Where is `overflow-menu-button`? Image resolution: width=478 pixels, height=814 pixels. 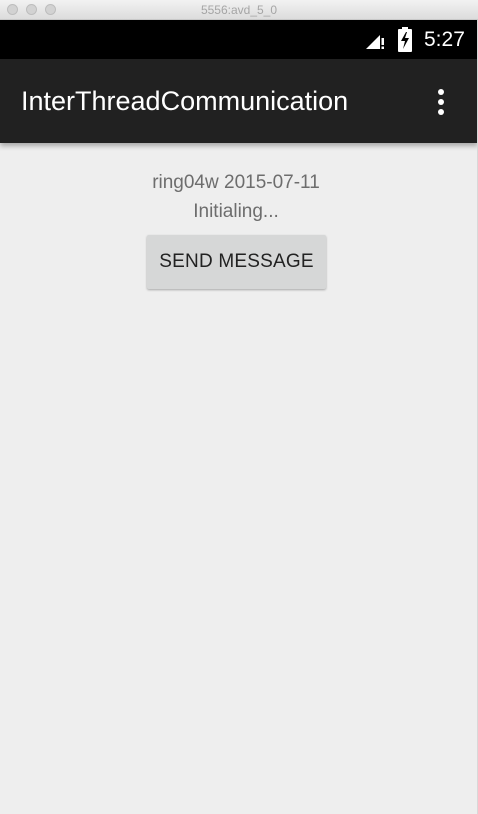 overflow-menu-button is located at coordinates (441, 102).